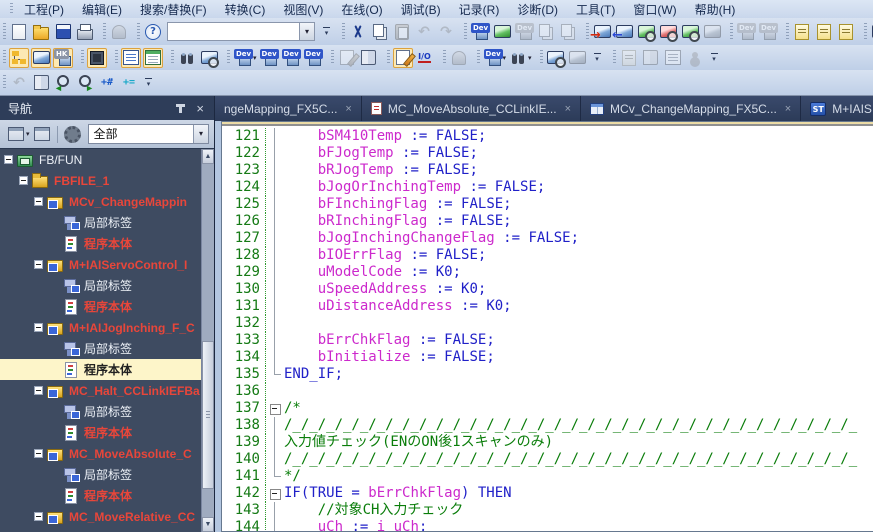 This screenshot has width=873, height=532. I want to click on monitor-write-mode-icon, so click(690, 32).